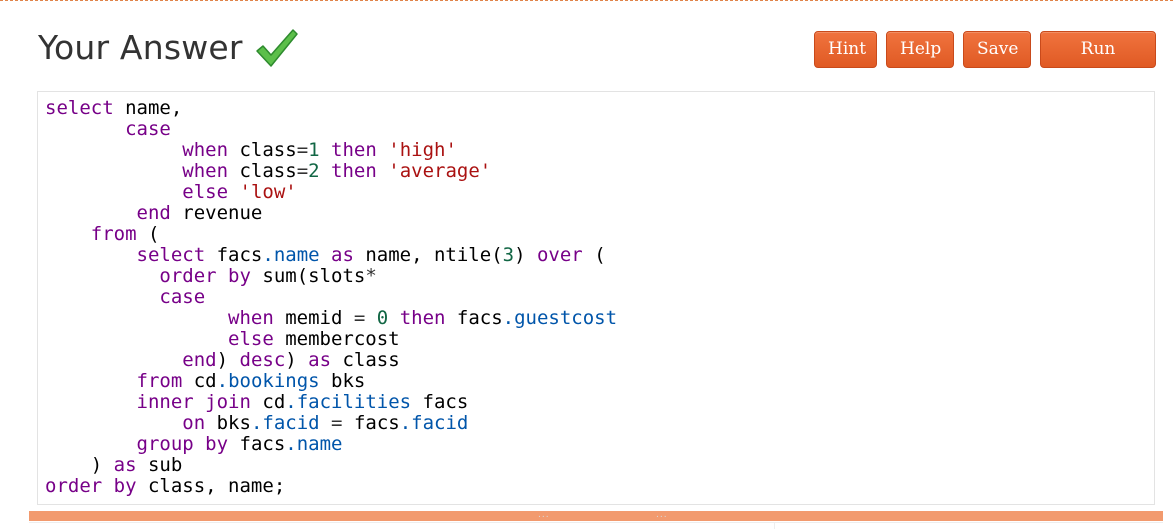  What do you see at coordinates (205, 381) in the screenshot?
I see `code-line: from cd.bookings bks` at bounding box center [205, 381].